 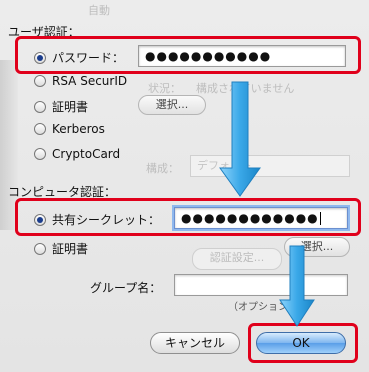 I want to click on arrow-down-to-ok, so click(x=297, y=286).